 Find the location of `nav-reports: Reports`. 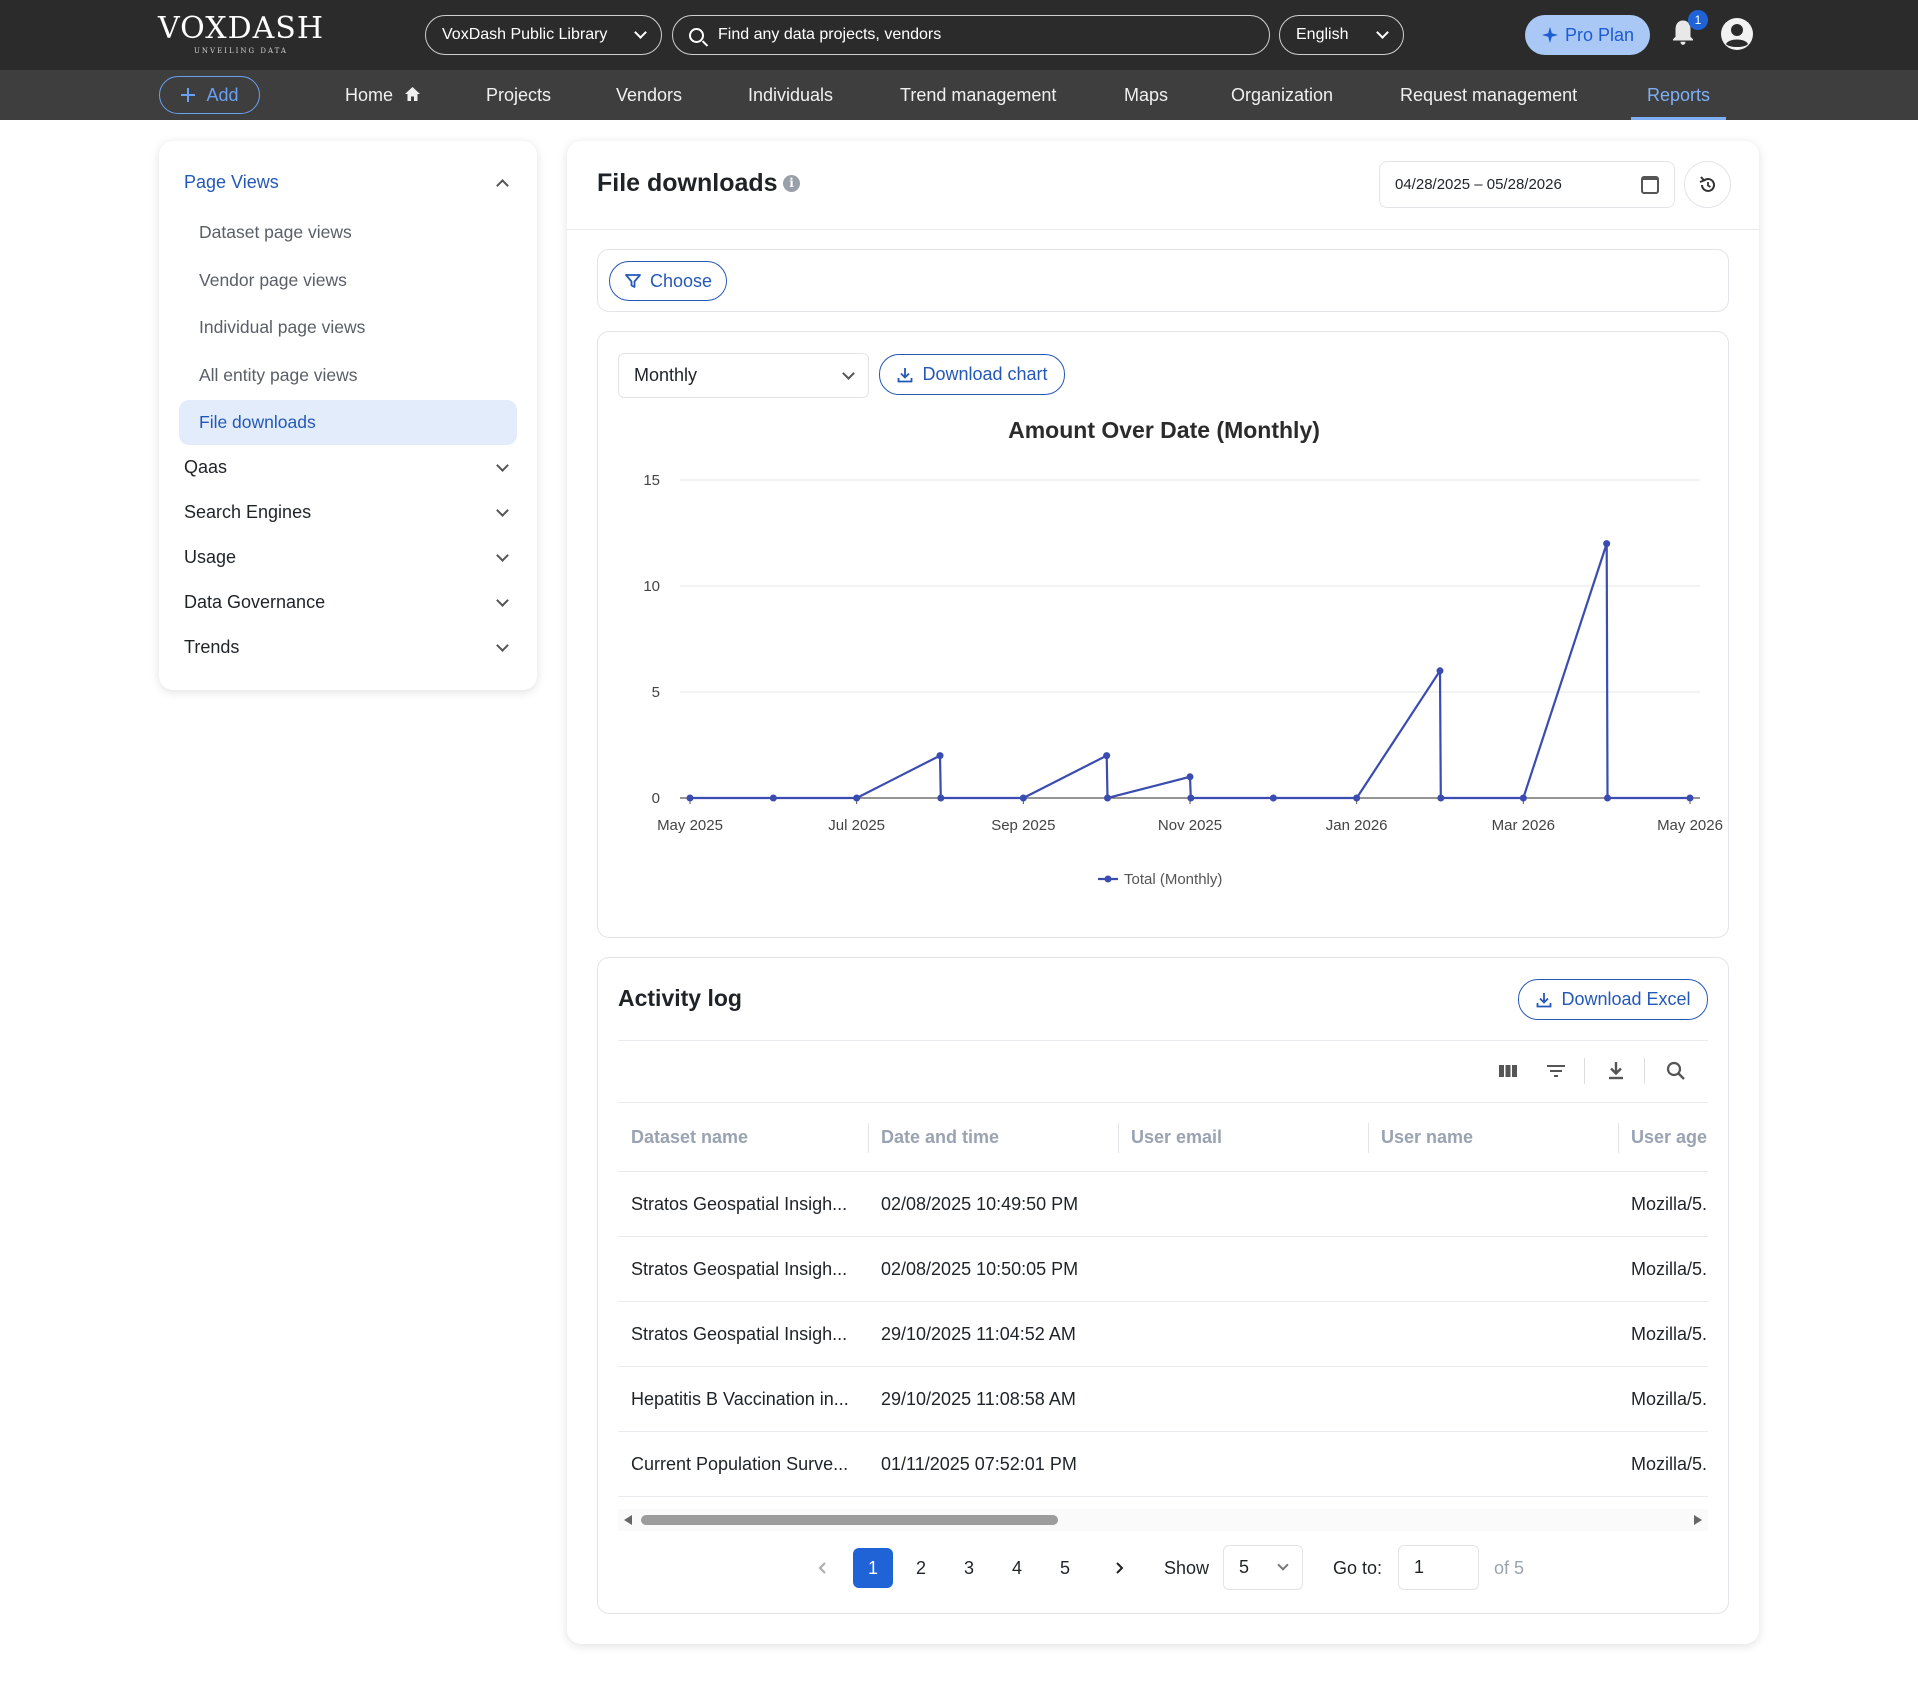

nav-reports: Reports is located at coordinates (1678, 95).